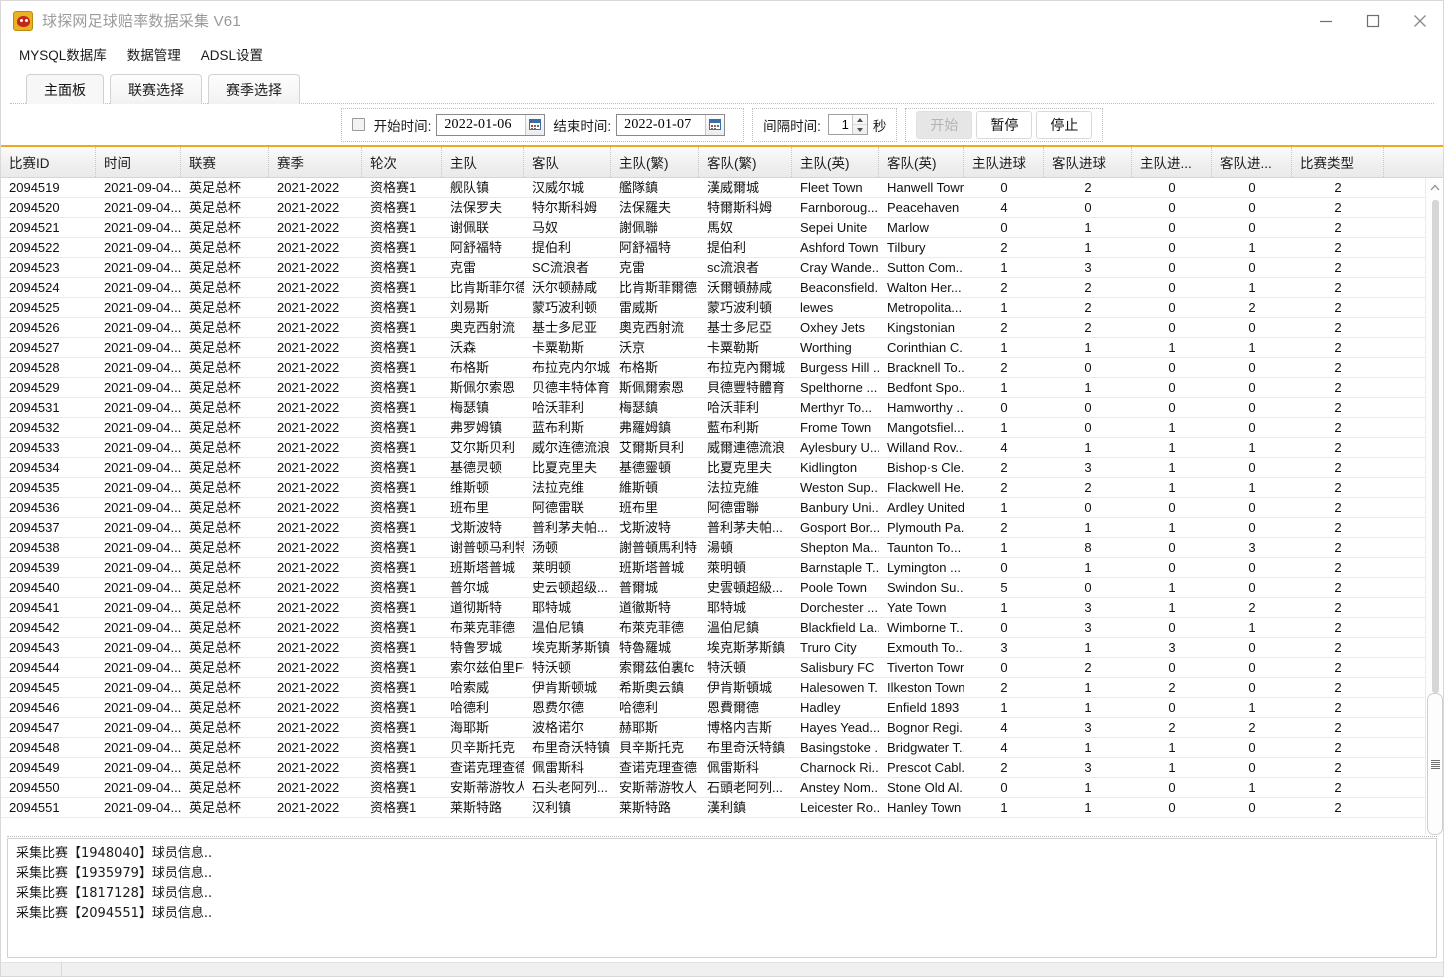 This screenshot has width=1444, height=977. I want to click on column-header-home-goals: 主队进球, so click(1004, 162).